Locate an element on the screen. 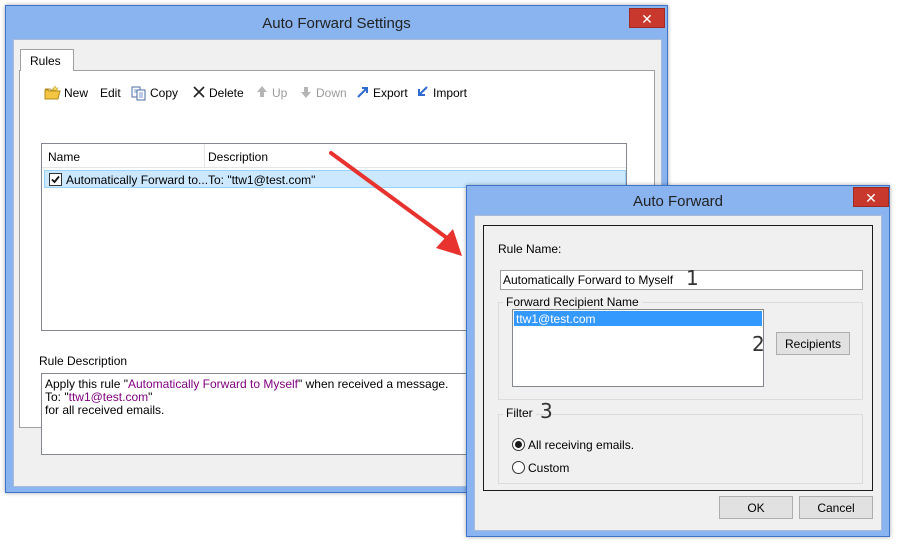 The width and height of the screenshot is (898, 544). down-button: Down is located at coordinates (328, 93).